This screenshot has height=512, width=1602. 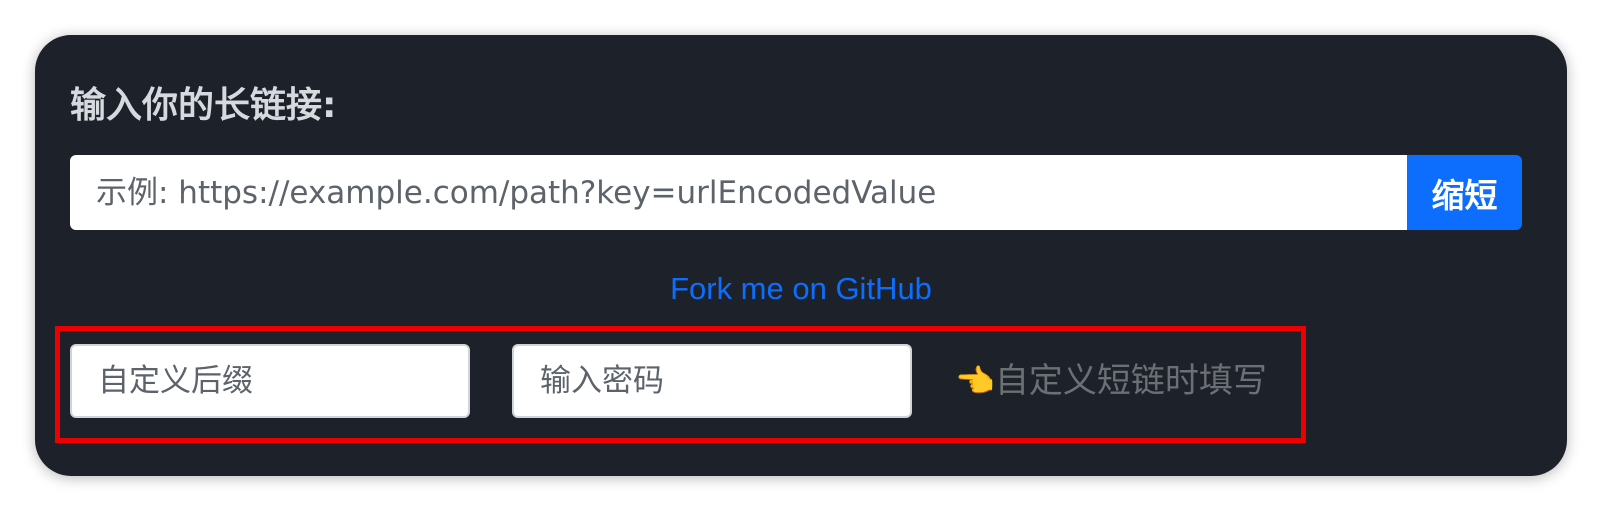 I want to click on custom-hint: 👈自定义短链时填写, so click(x=1111, y=381).